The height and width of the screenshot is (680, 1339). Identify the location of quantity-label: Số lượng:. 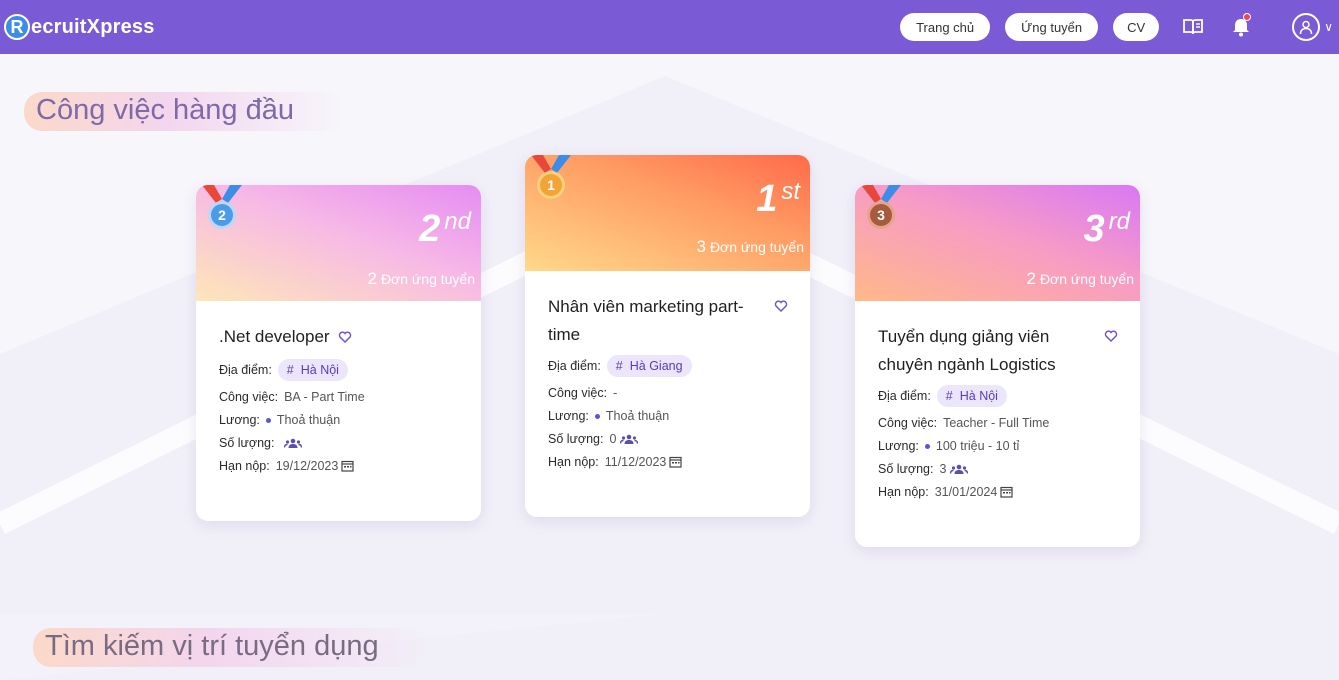
(576, 439).